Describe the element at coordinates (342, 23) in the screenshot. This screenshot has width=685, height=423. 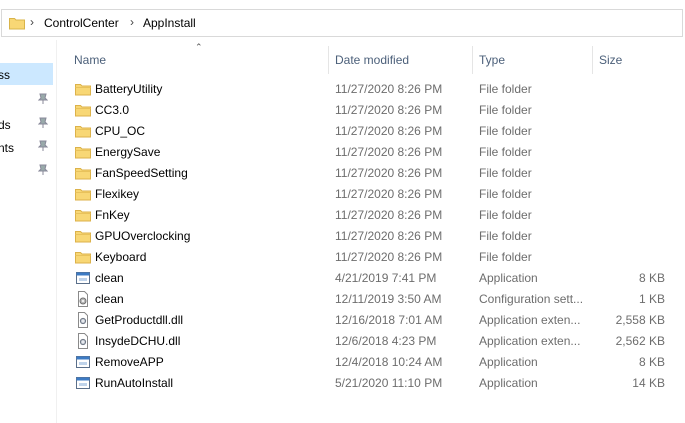
I see `address-bar: › ControlCenter › AppInstall` at that location.